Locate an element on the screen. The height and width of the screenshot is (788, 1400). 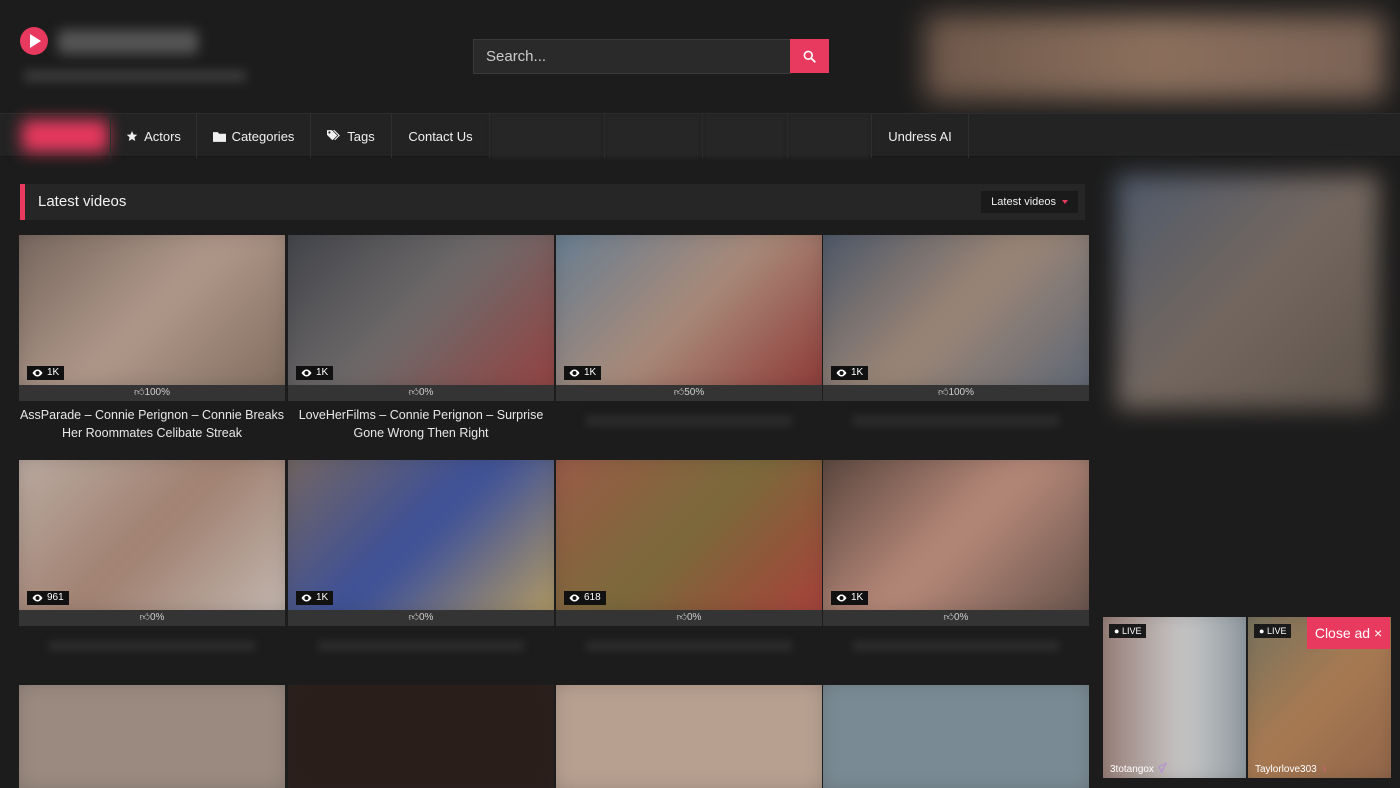
tags-icon is located at coordinates (334, 135).